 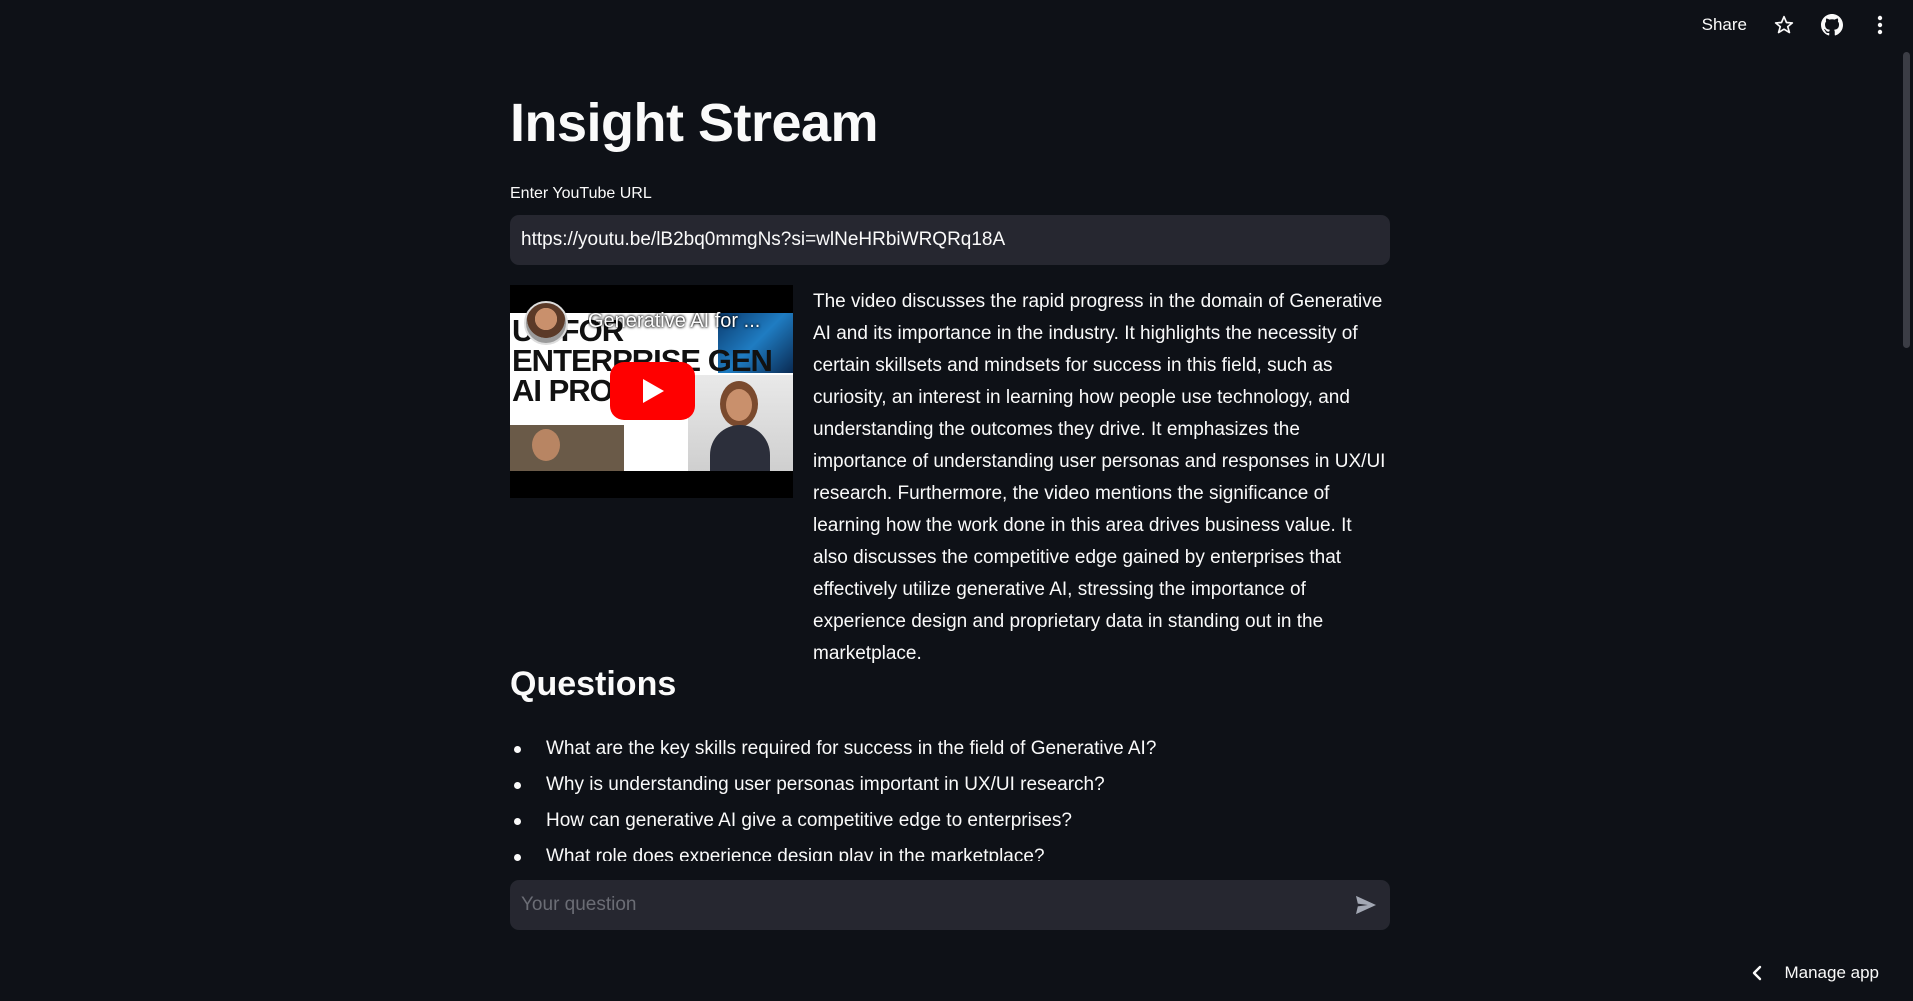 I want to click on questions-heading: Questions, so click(x=593, y=684).